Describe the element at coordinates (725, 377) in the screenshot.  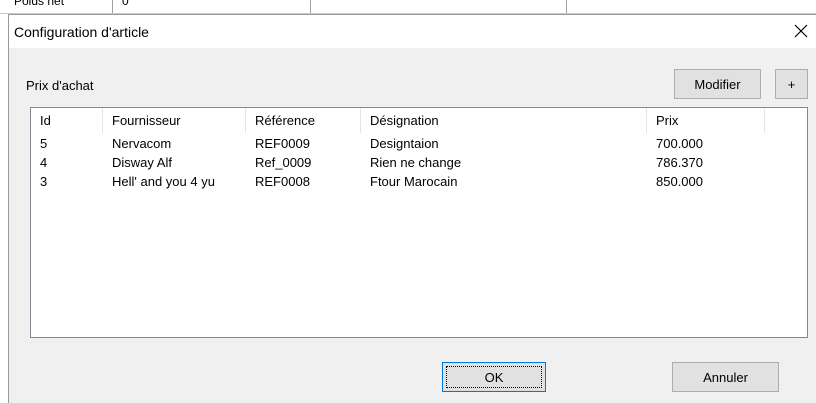
I see `cancel-button: Annuler` at that location.